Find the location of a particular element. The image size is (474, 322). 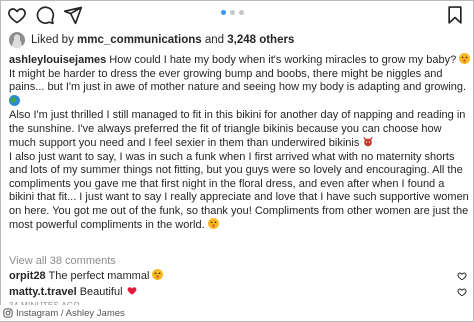

likes-count: 3,248 others is located at coordinates (260, 40).